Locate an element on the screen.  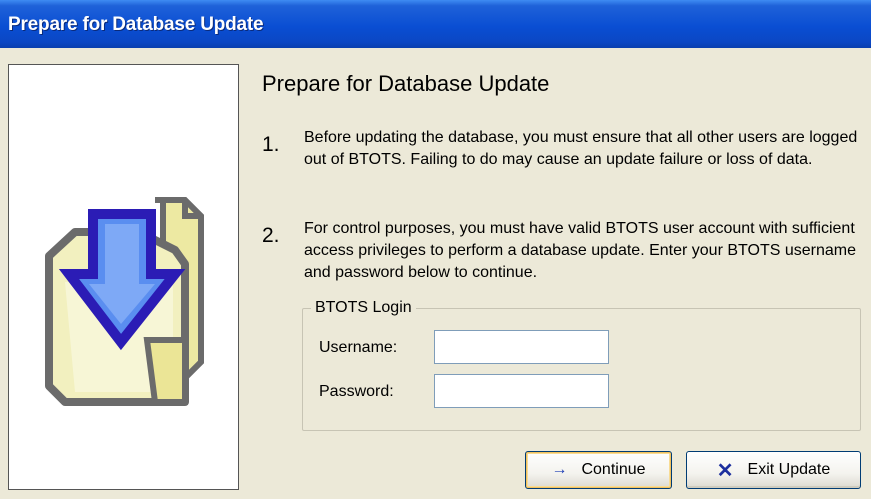
title-bar: Prepare for Database Update is located at coordinates (435, 24).